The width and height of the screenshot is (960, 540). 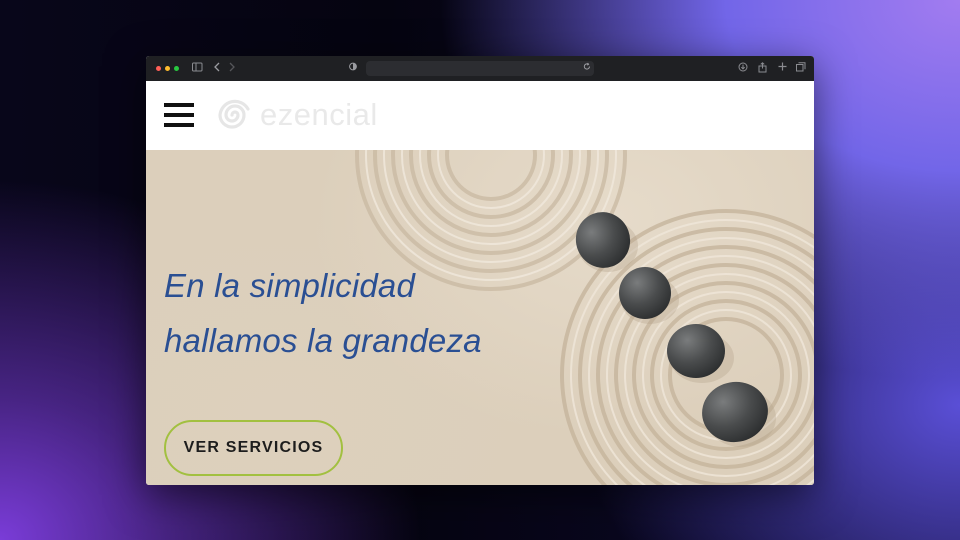 I want to click on logo-wordmark: ezencial, so click(x=319, y=114).